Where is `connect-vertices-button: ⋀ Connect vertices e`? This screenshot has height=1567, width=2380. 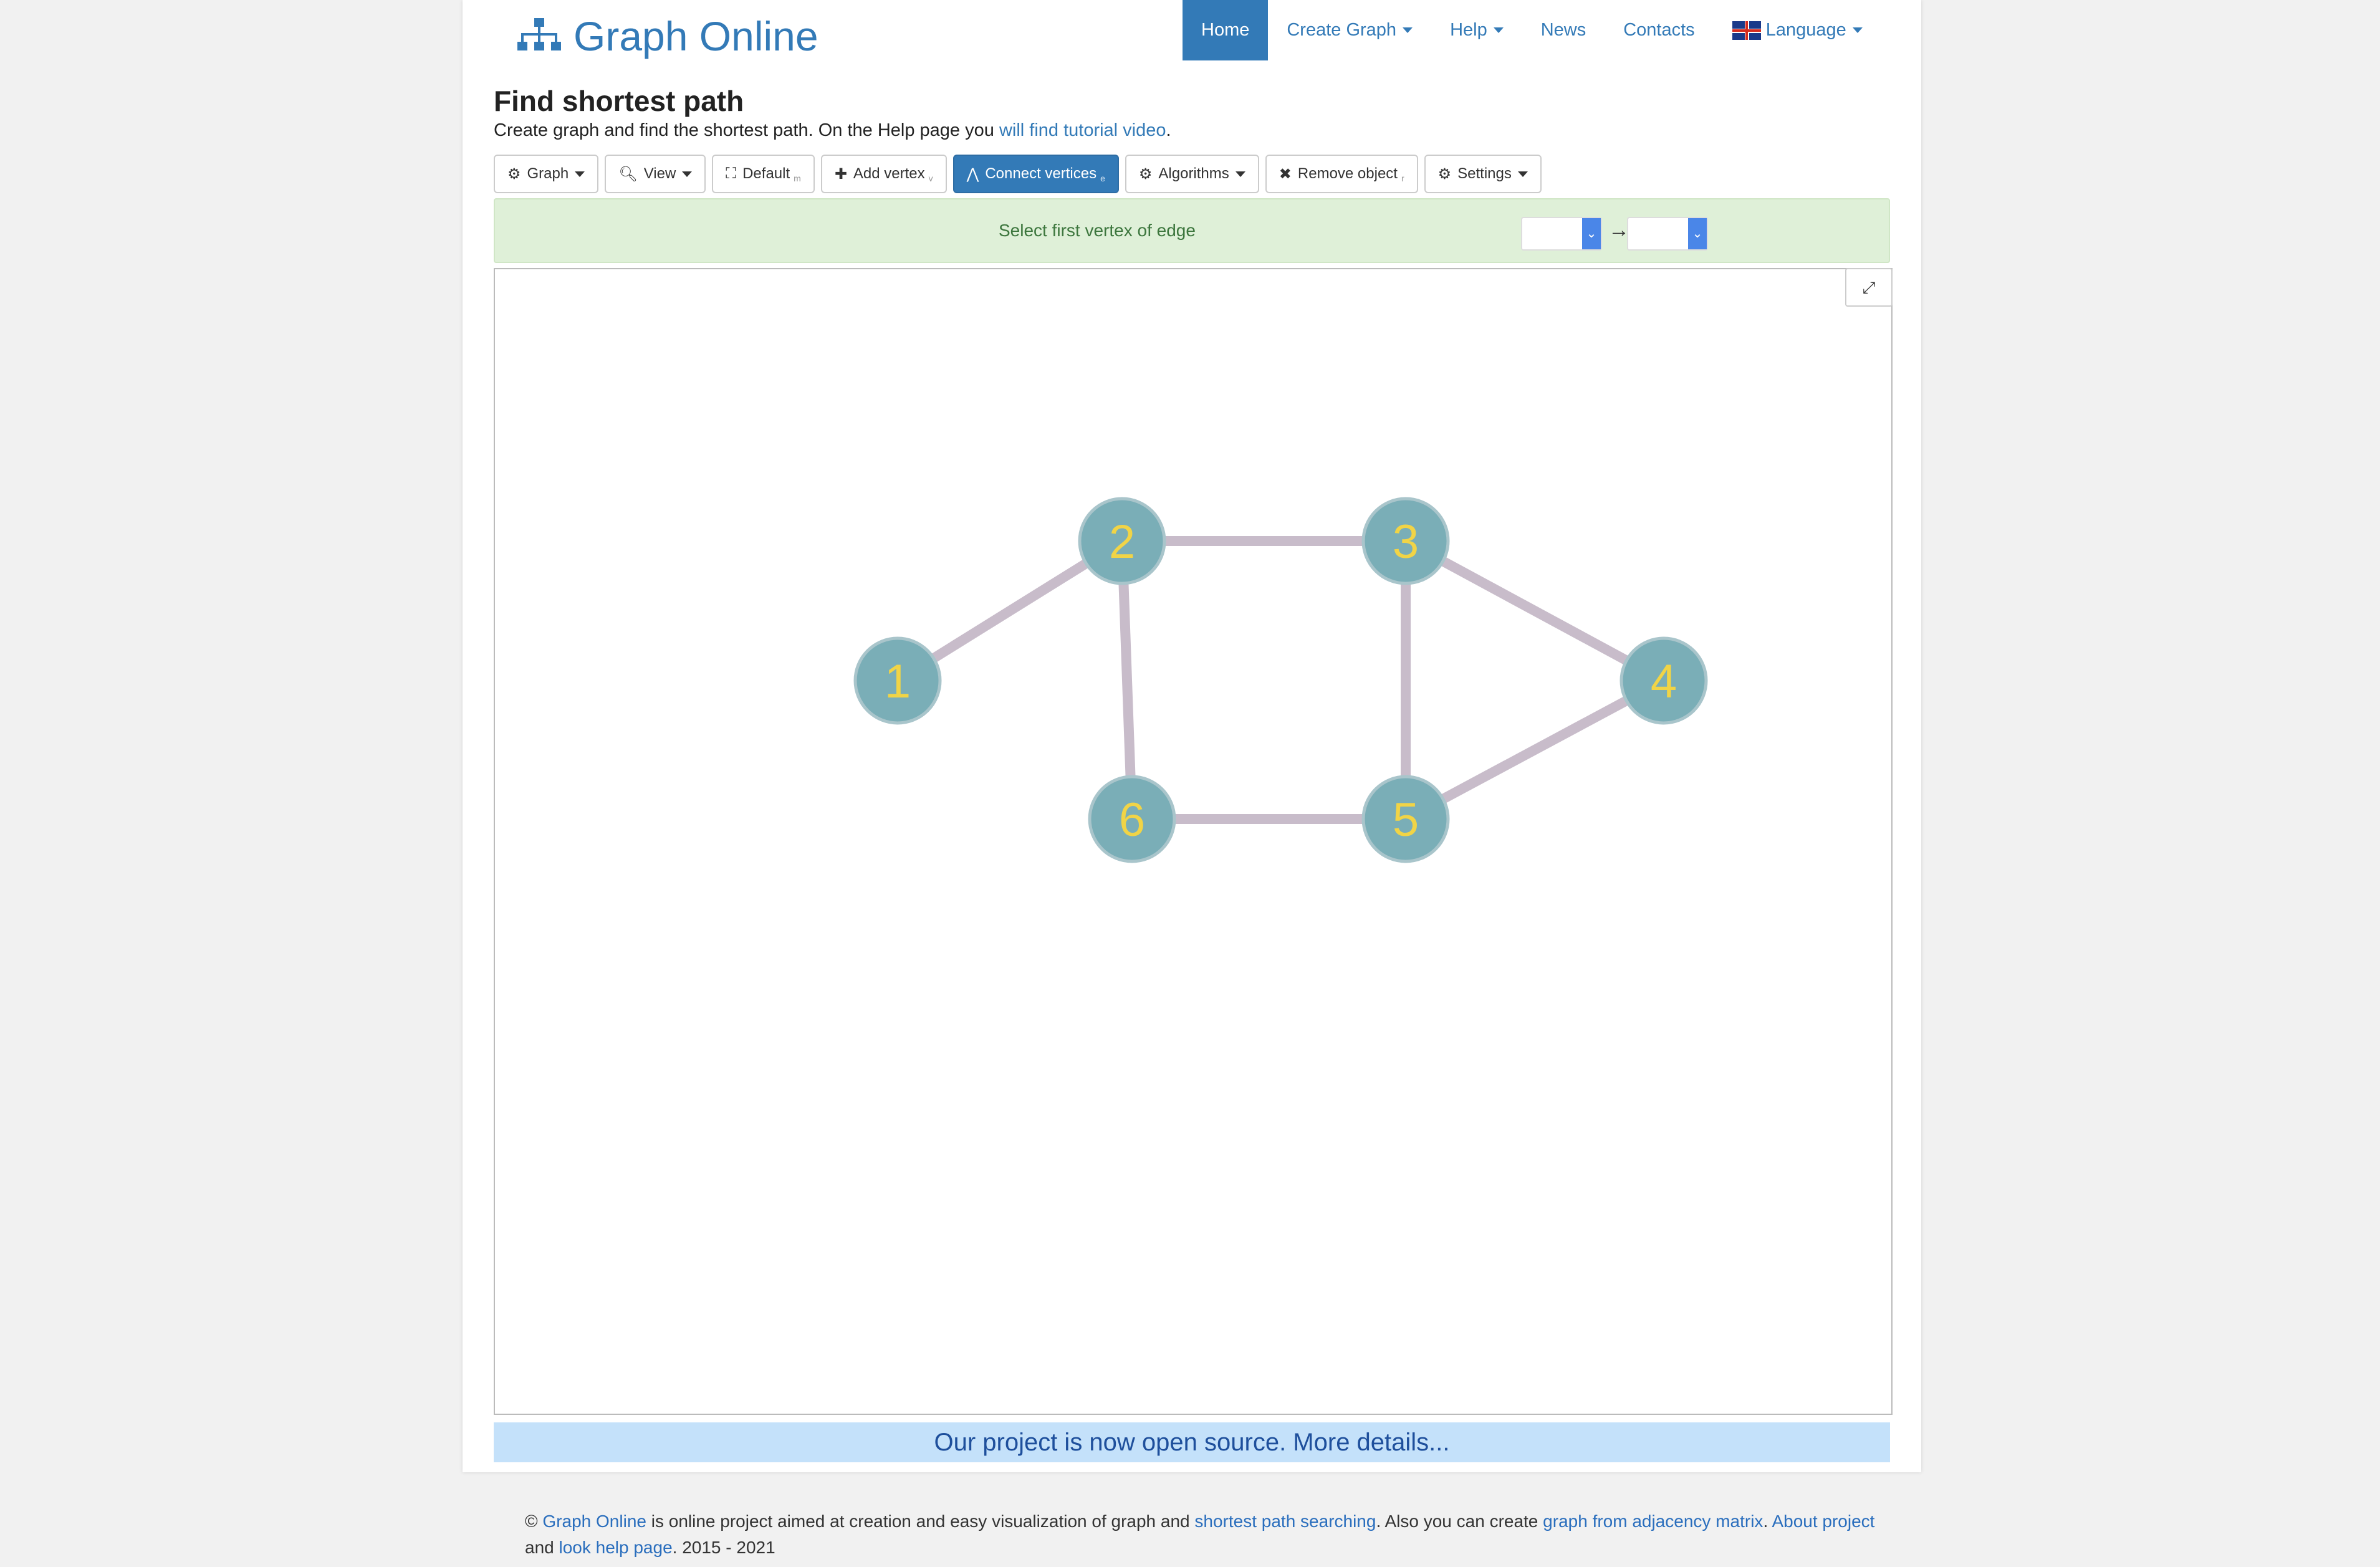
connect-vertices-button: ⋀ Connect vertices e is located at coordinates (1035, 174).